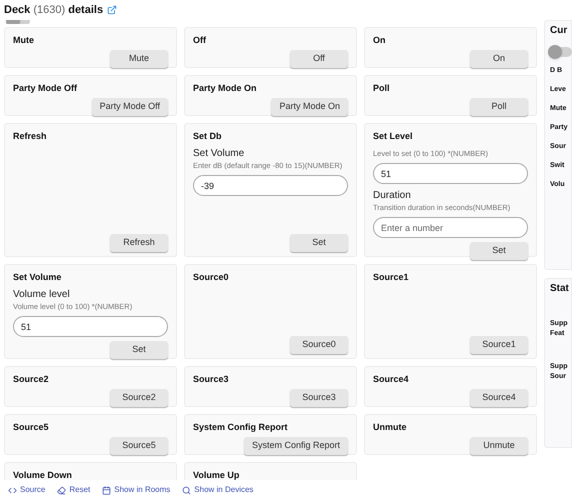 The height and width of the screenshot is (500, 572). What do you see at coordinates (319, 345) in the screenshot?
I see `action-button: Source0` at bounding box center [319, 345].